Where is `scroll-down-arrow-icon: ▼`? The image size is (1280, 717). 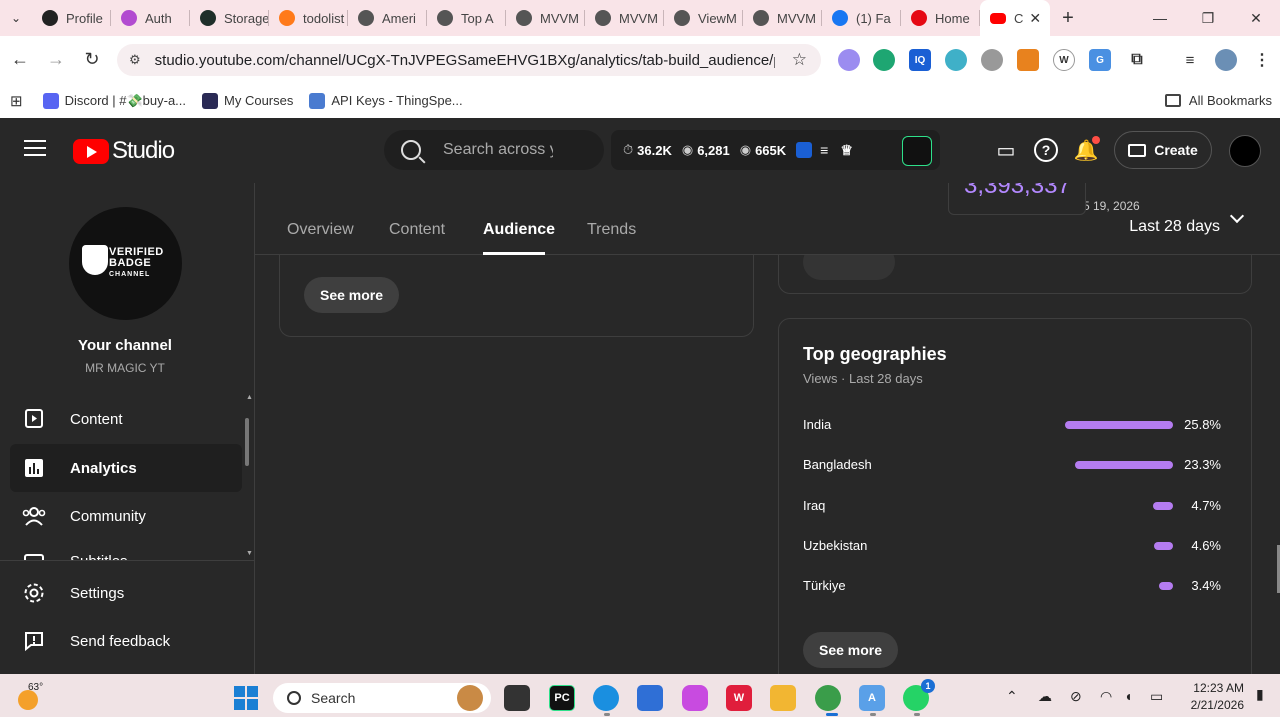 scroll-down-arrow-icon: ▼ is located at coordinates (249, 553).